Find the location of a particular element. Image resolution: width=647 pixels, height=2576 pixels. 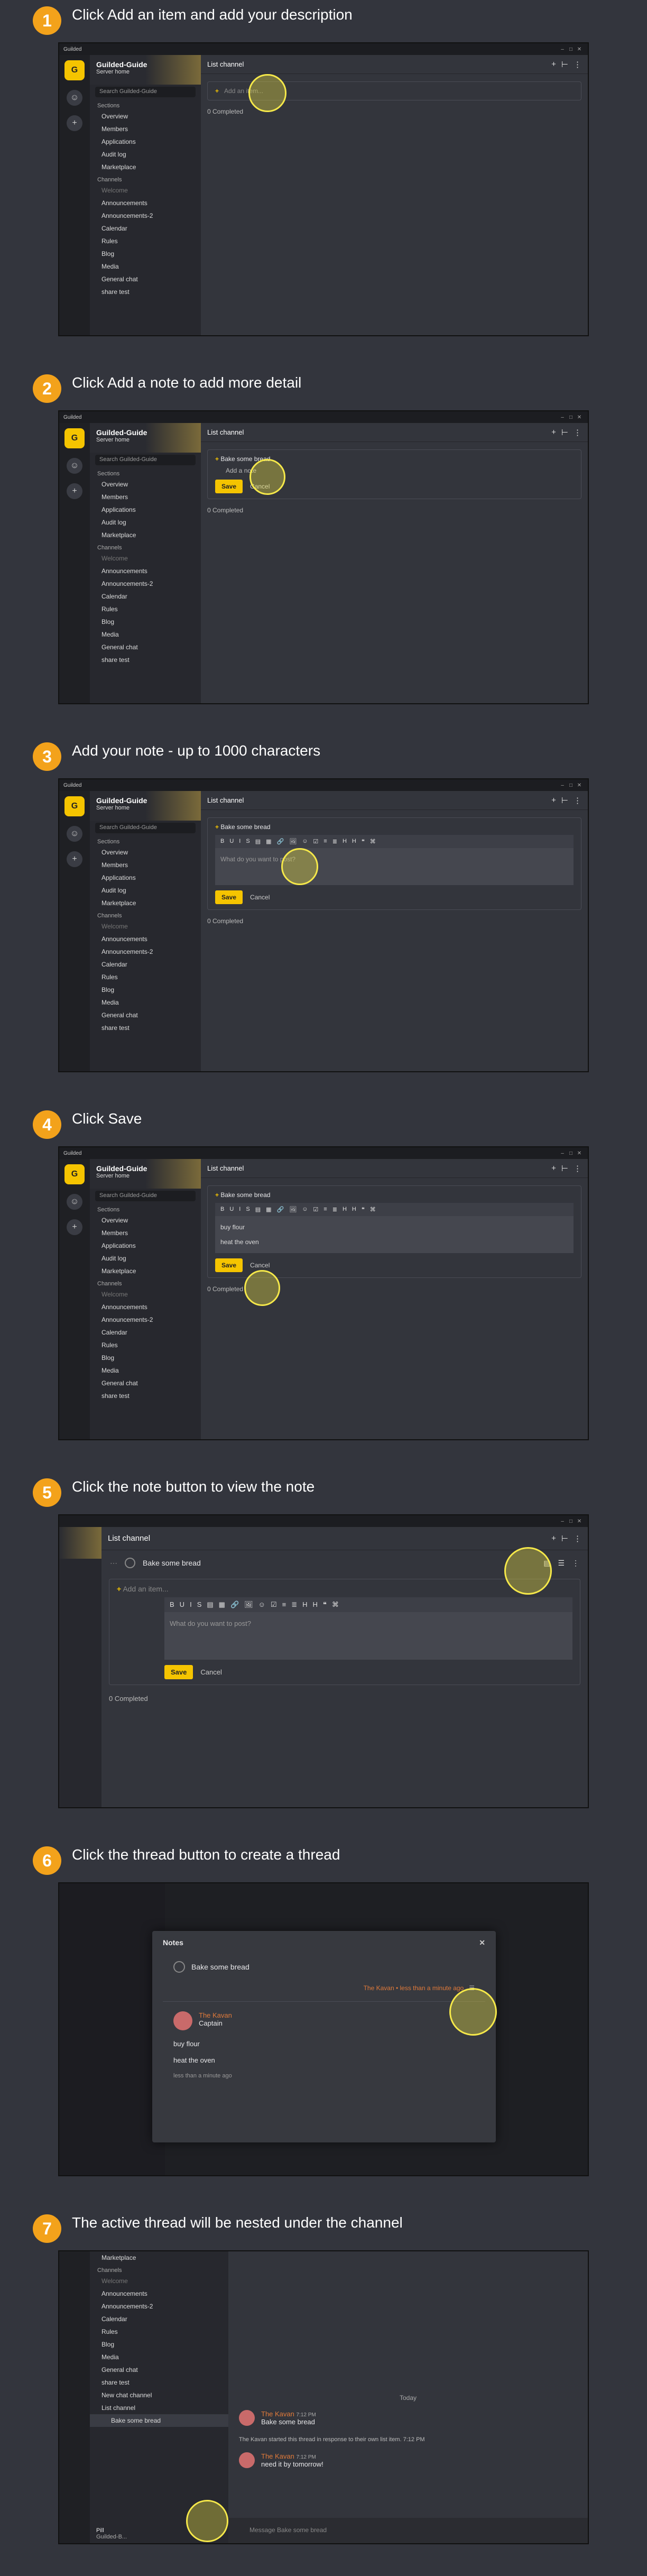

cancel-button: Cancel is located at coordinates (211, 1672).